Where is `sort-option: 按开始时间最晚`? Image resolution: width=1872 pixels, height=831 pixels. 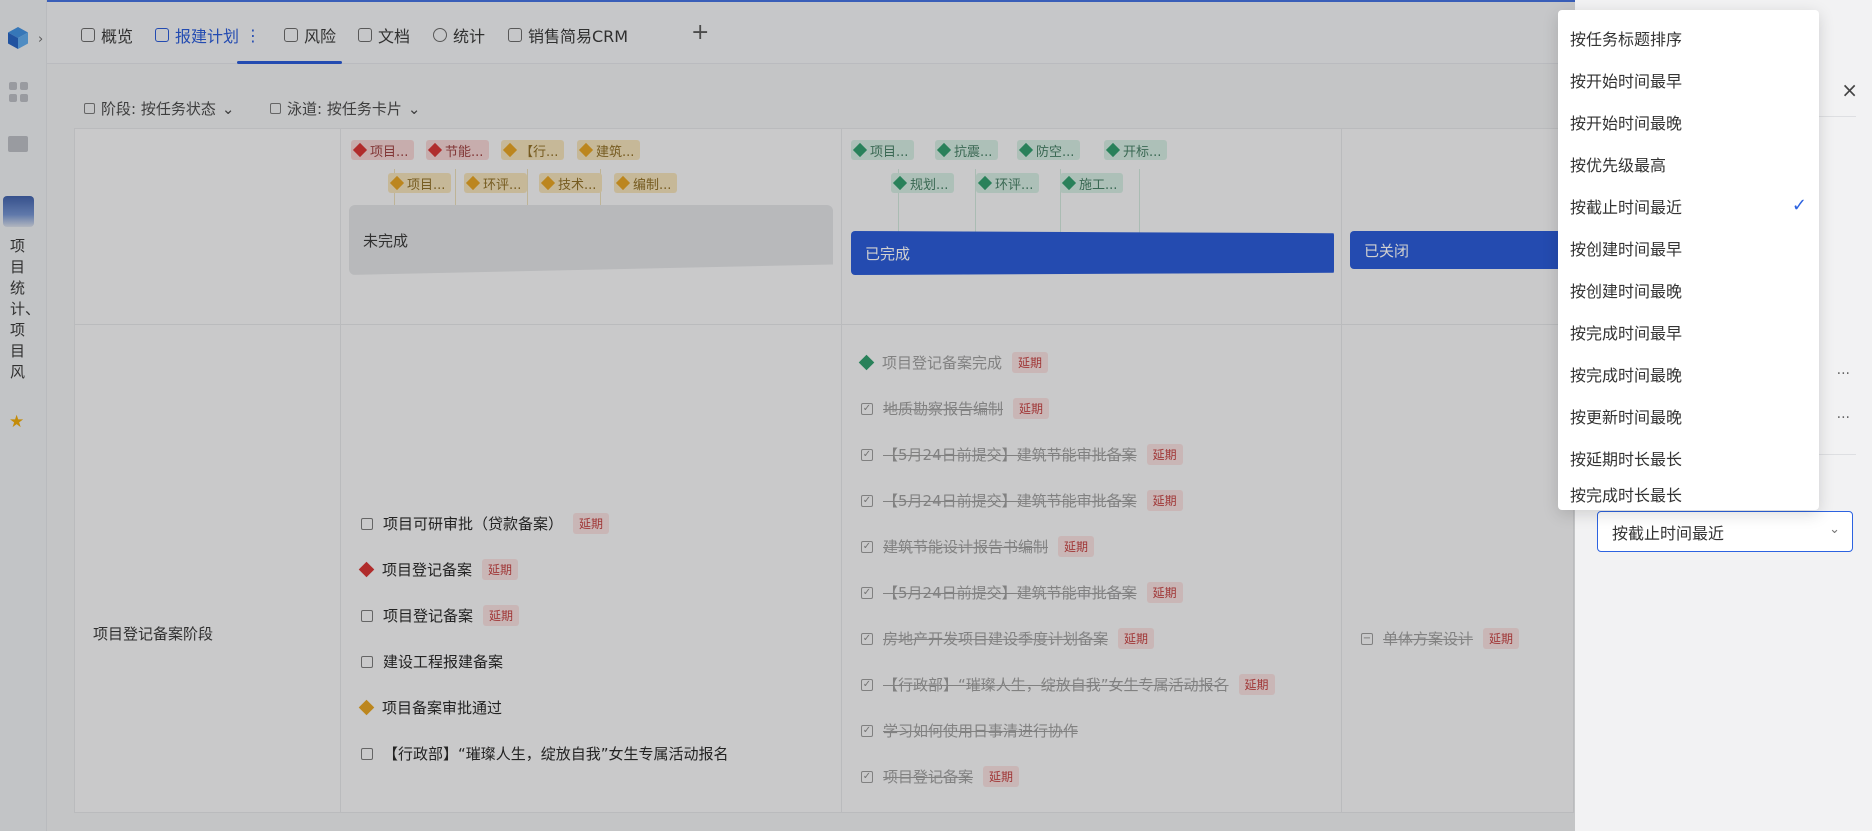
sort-option: 按开始时间最晚 is located at coordinates (1688, 122).